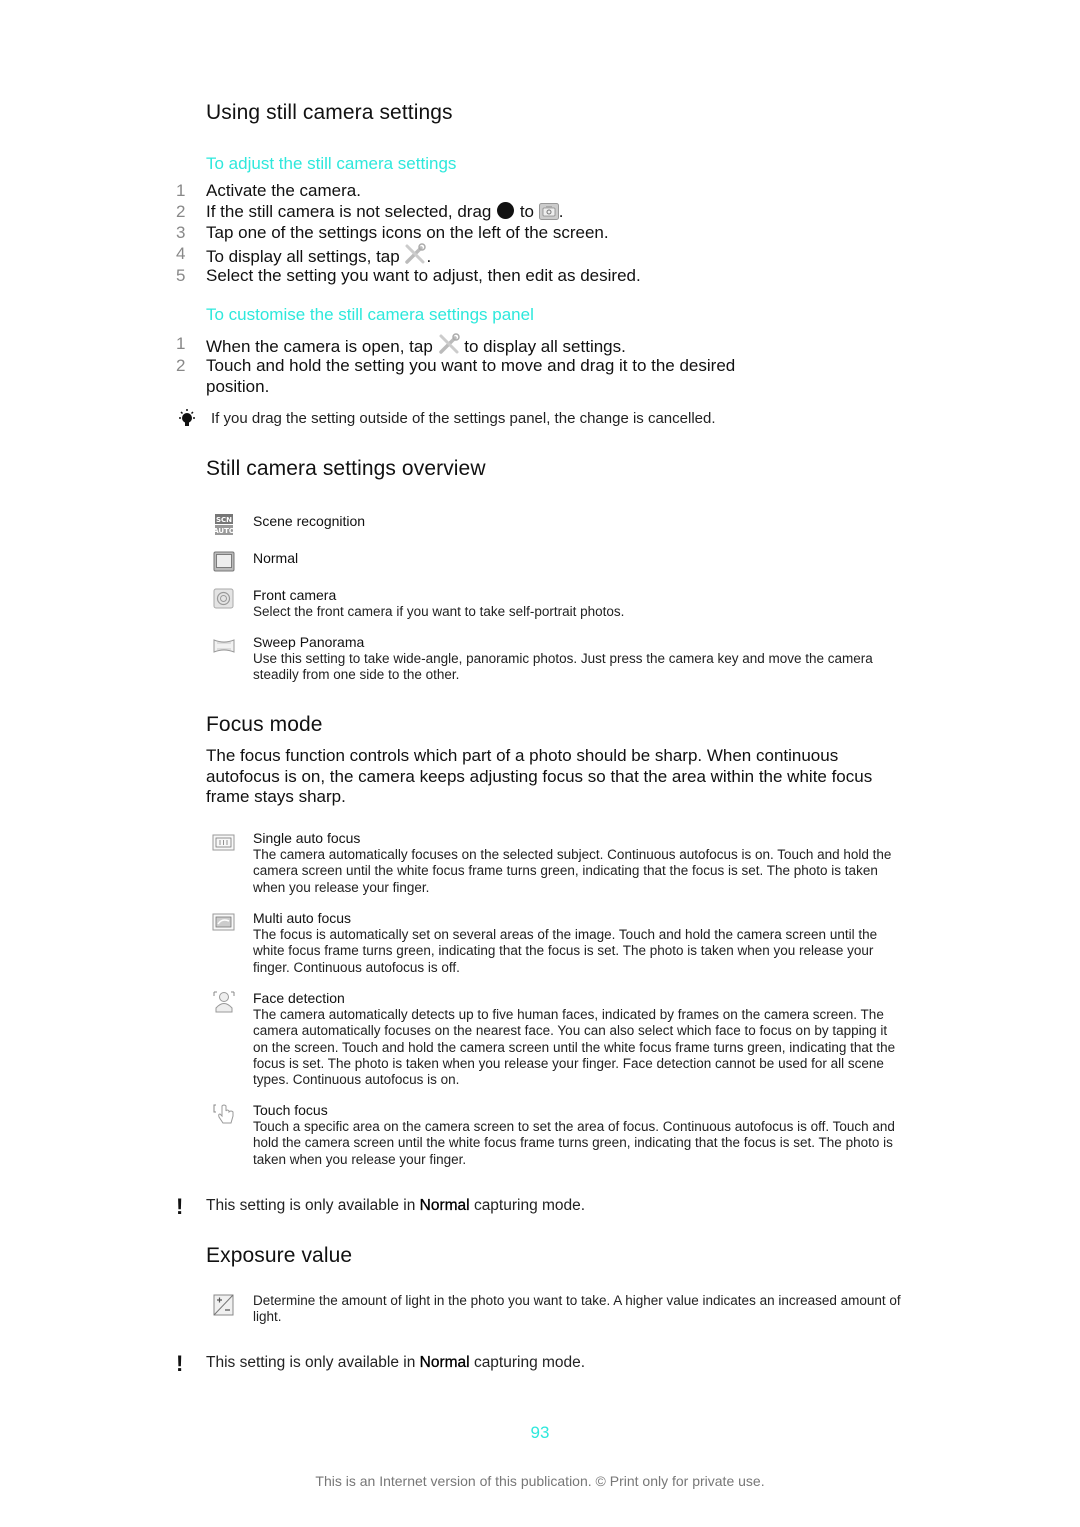 Image resolution: width=1080 pixels, height=1527 pixels. Describe the element at coordinates (181, 232) in the screenshot. I see `step-number: 3` at that location.